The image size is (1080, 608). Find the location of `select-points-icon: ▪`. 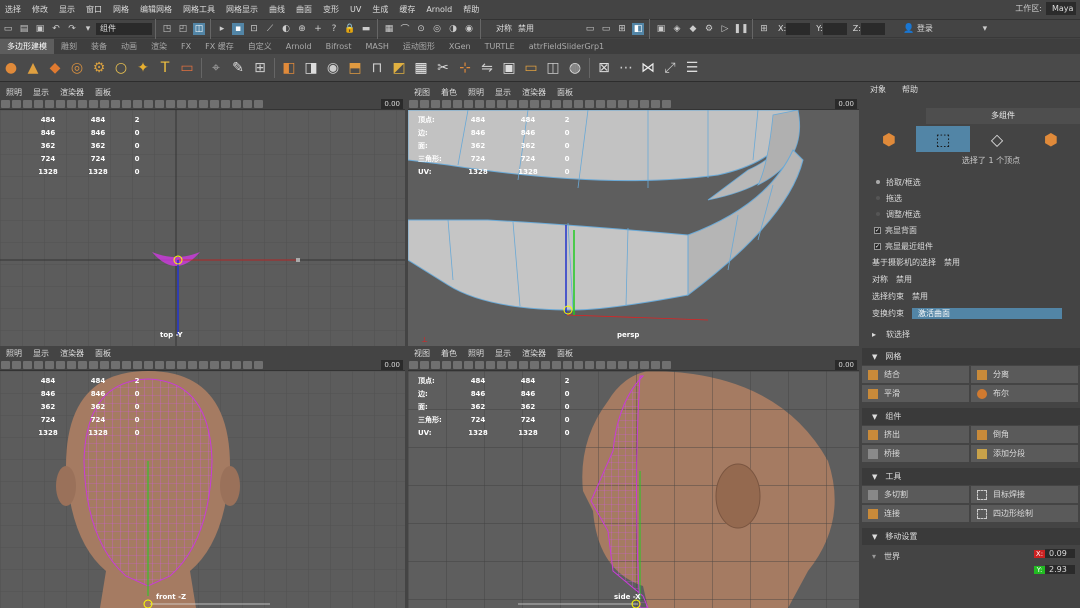

select-points-icon: ▪ is located at coordinates (238, 28).